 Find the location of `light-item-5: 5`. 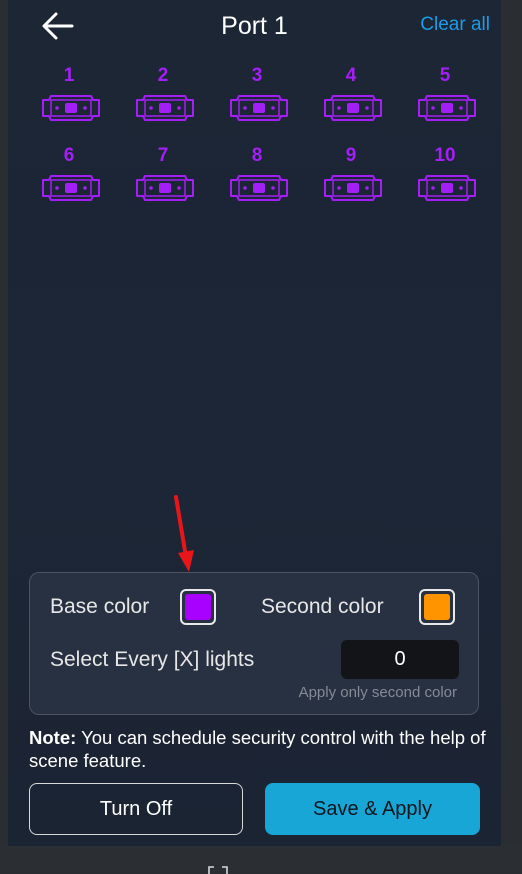

light-item-5: 5 is located at coordinates (445, 104).